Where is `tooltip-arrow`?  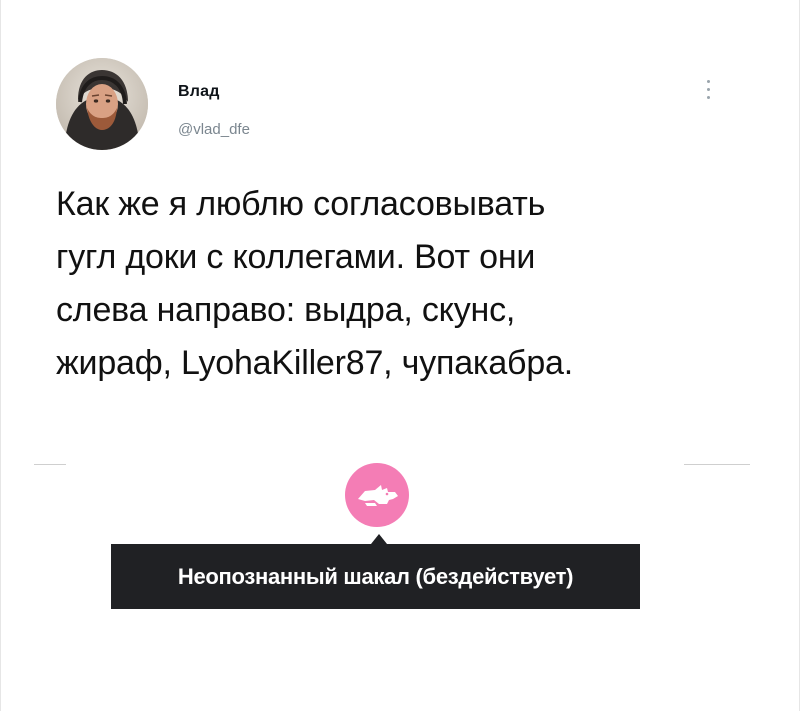
tooltip-arrow is located at coordinates (379, 539).